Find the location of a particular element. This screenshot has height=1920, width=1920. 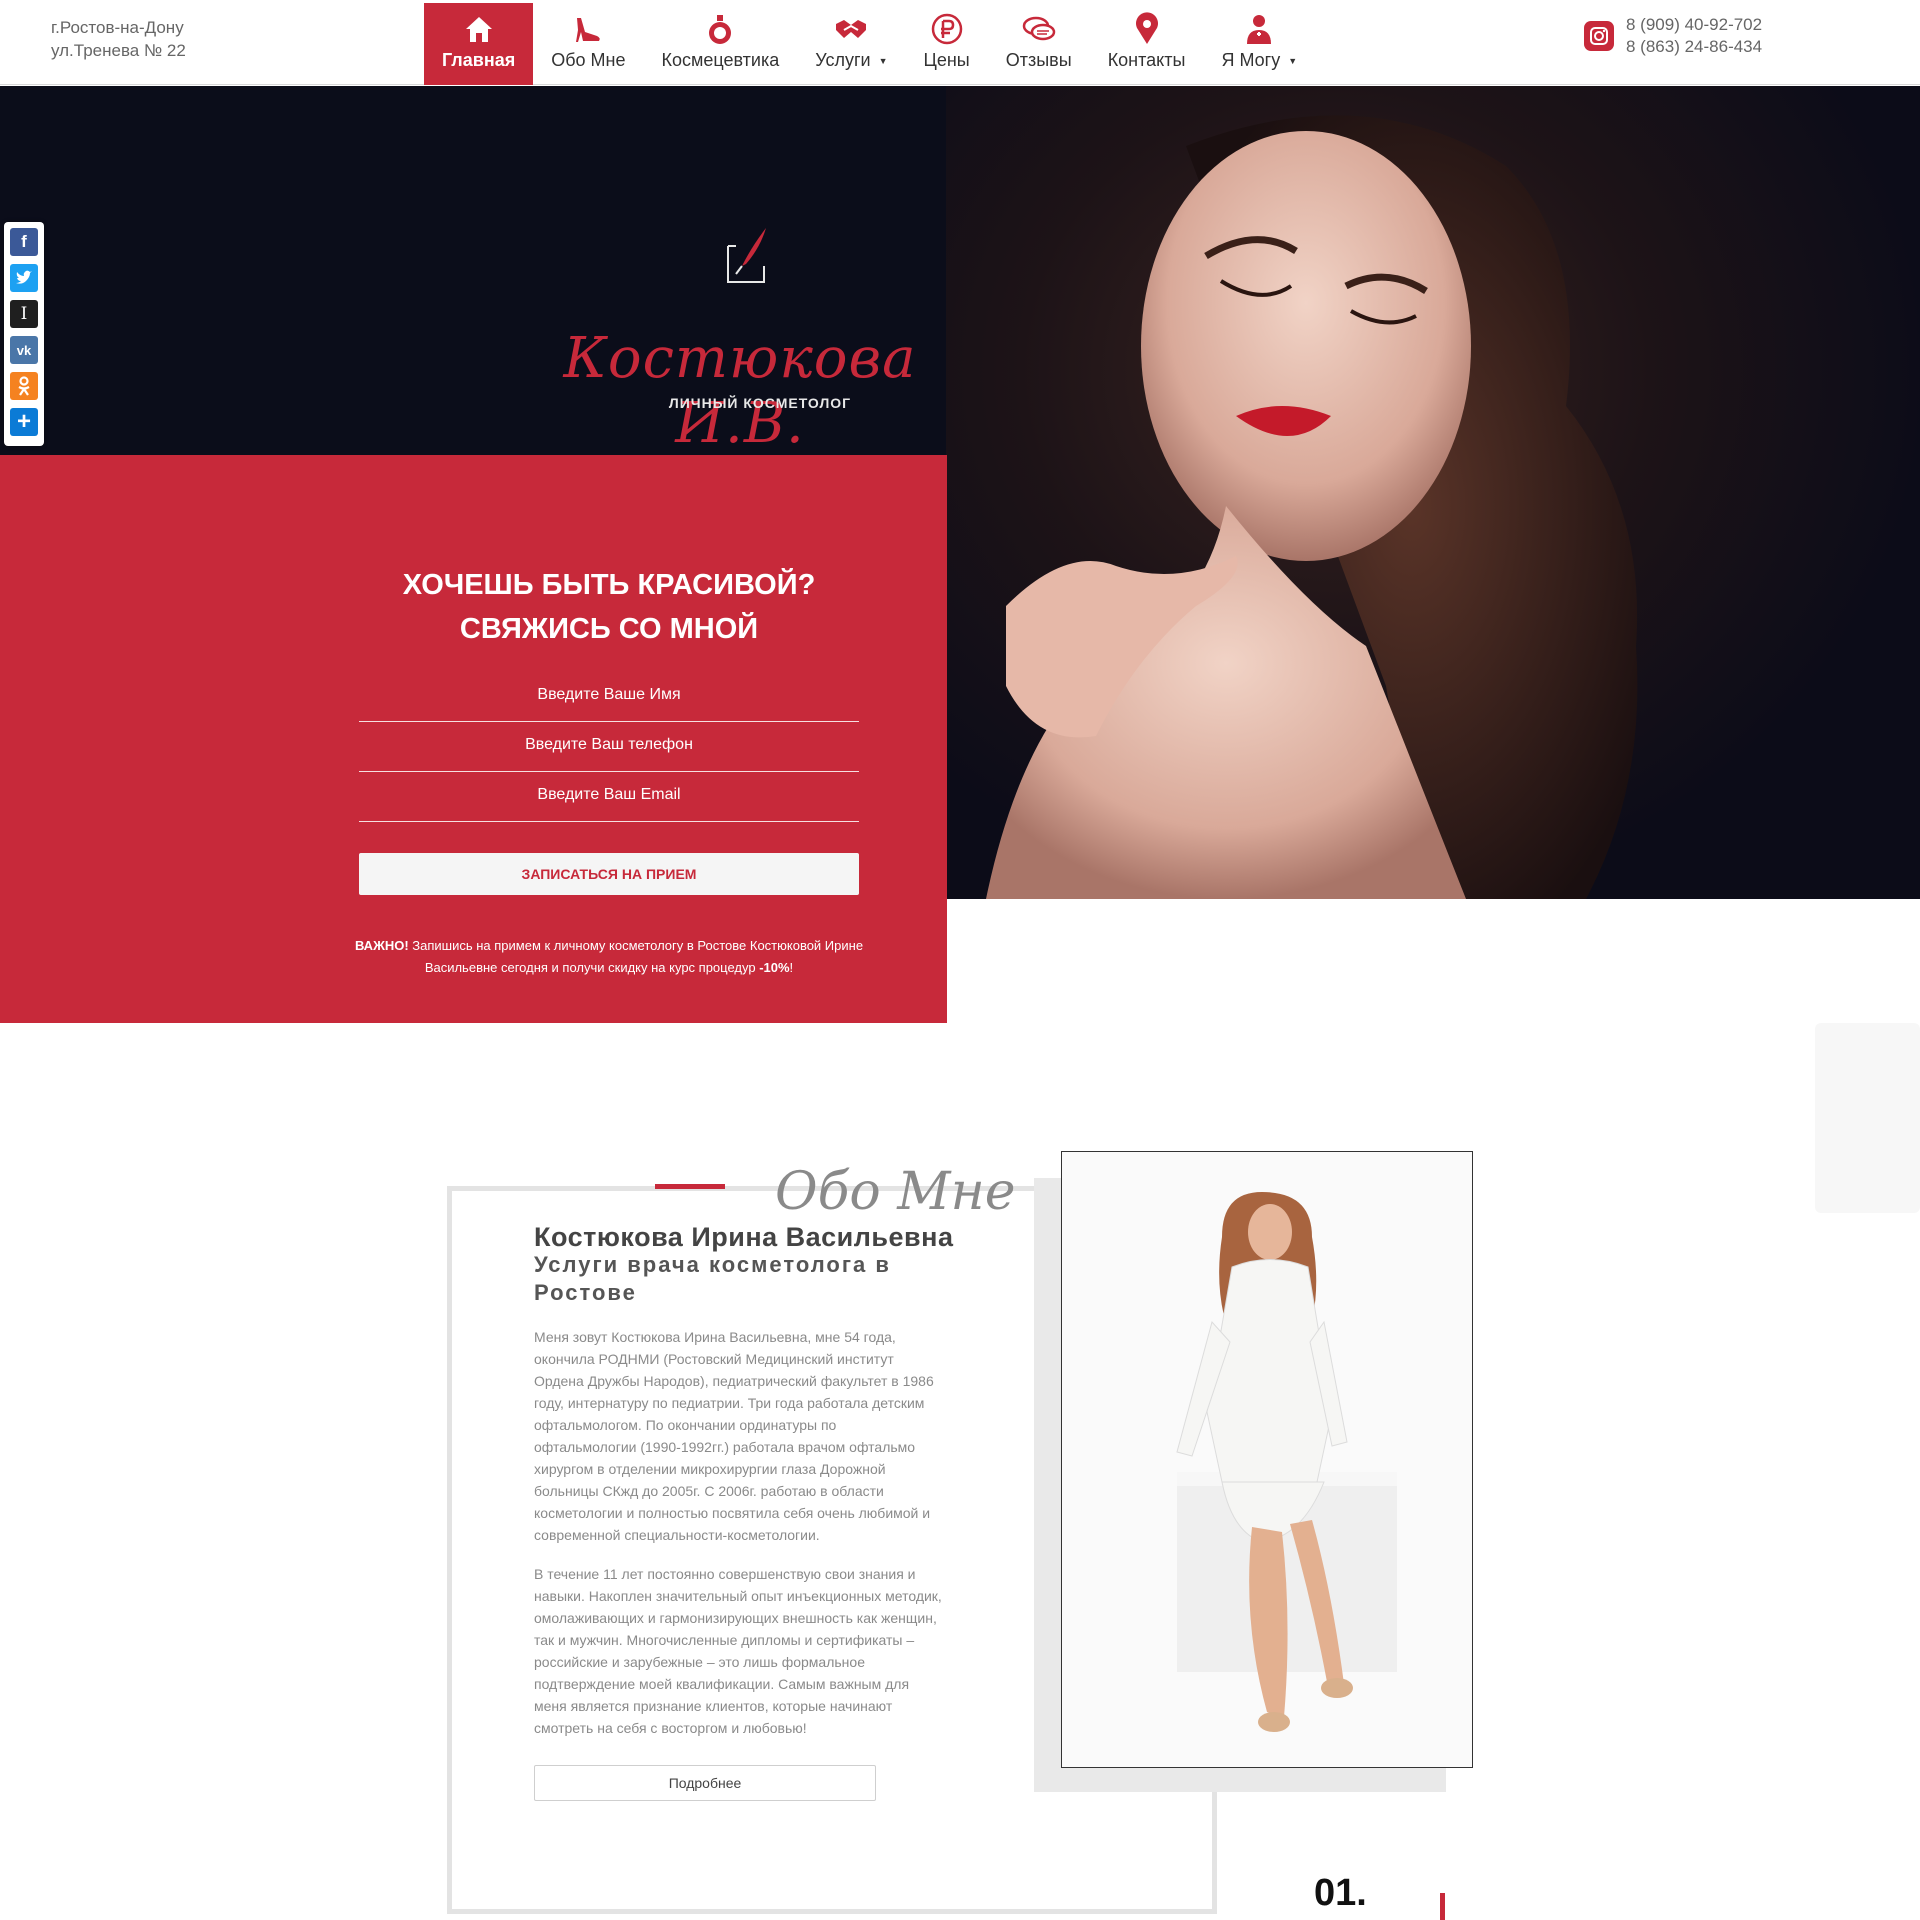

perfume-icon is located at coordinates (720, 29).